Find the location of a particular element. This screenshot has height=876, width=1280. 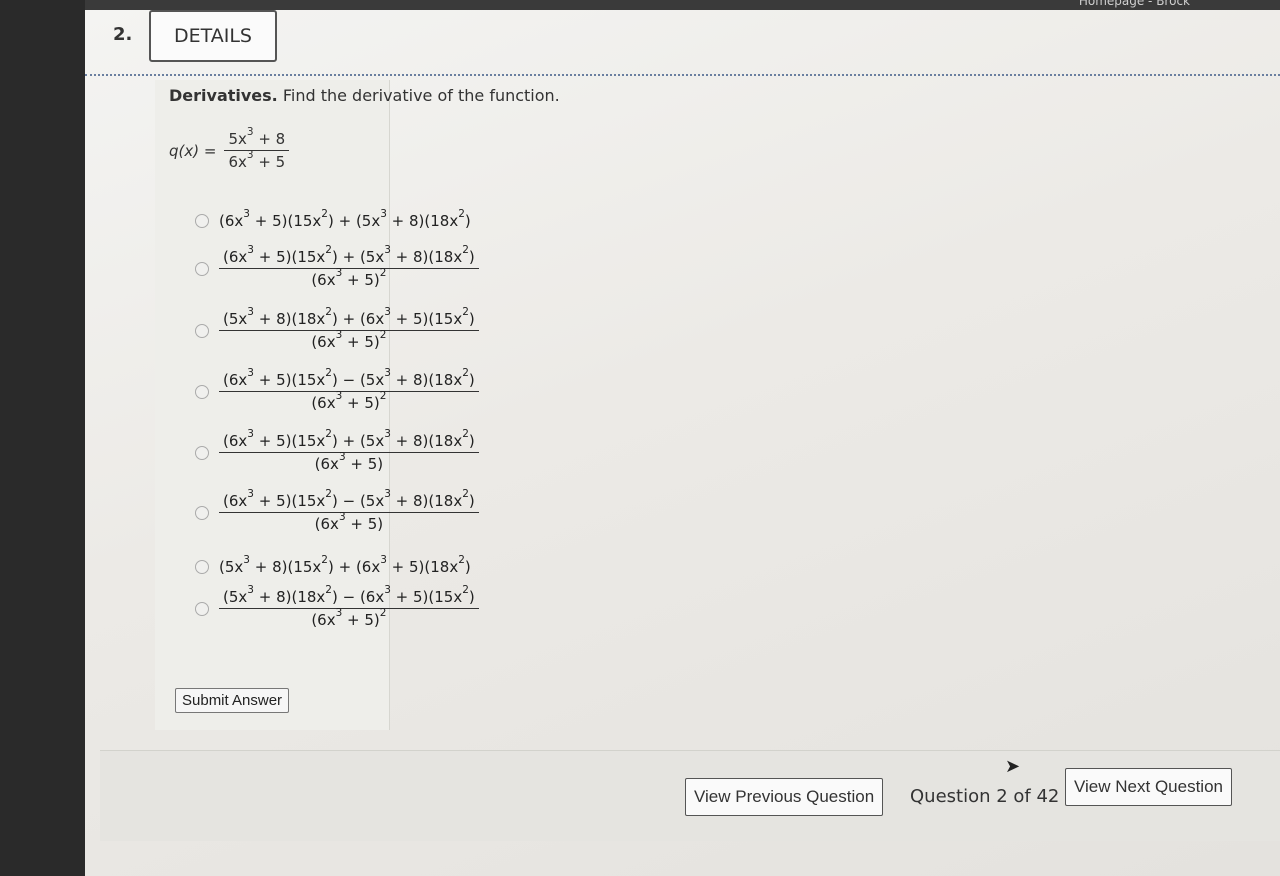

function-lhs: q(x) = is located at coordinates (193, 150).